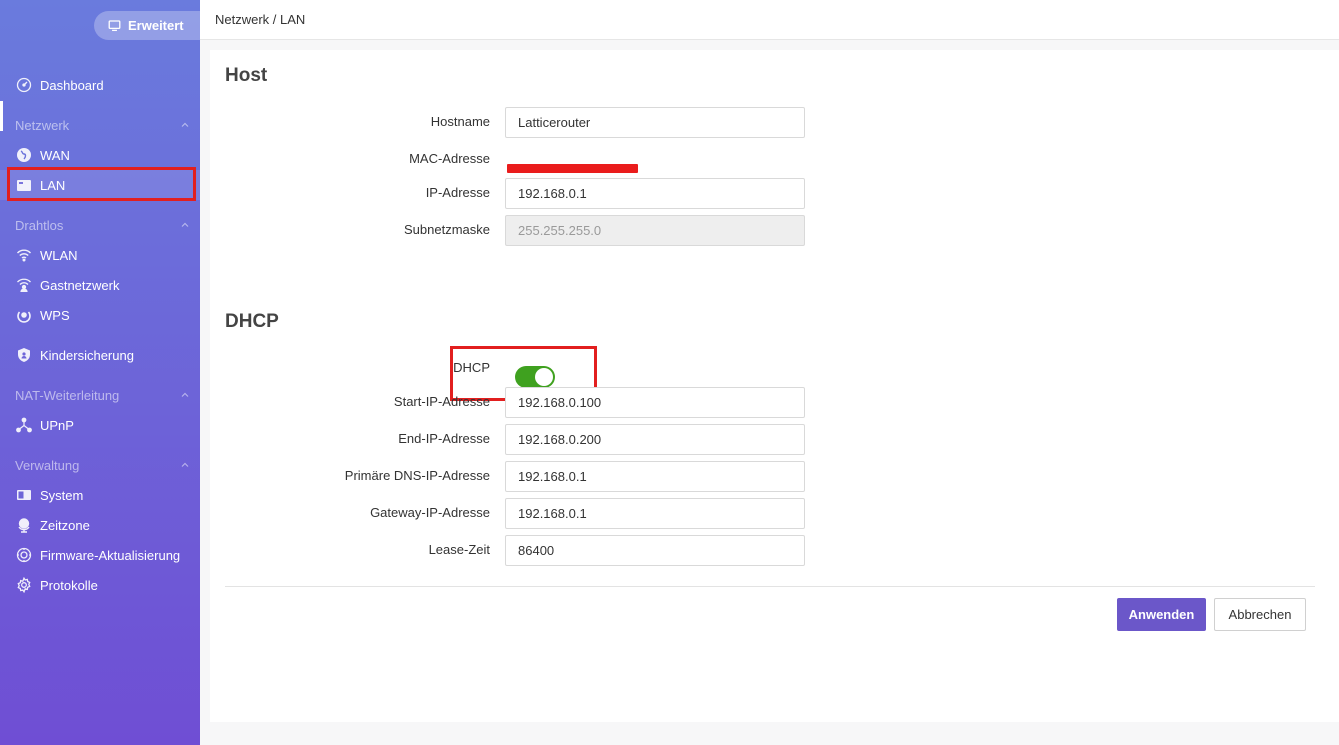  Describe the element at coordinates (67, 395) in the screenshot. I see `sidebar-section-label: NAT-Weiterleitung` at that location.